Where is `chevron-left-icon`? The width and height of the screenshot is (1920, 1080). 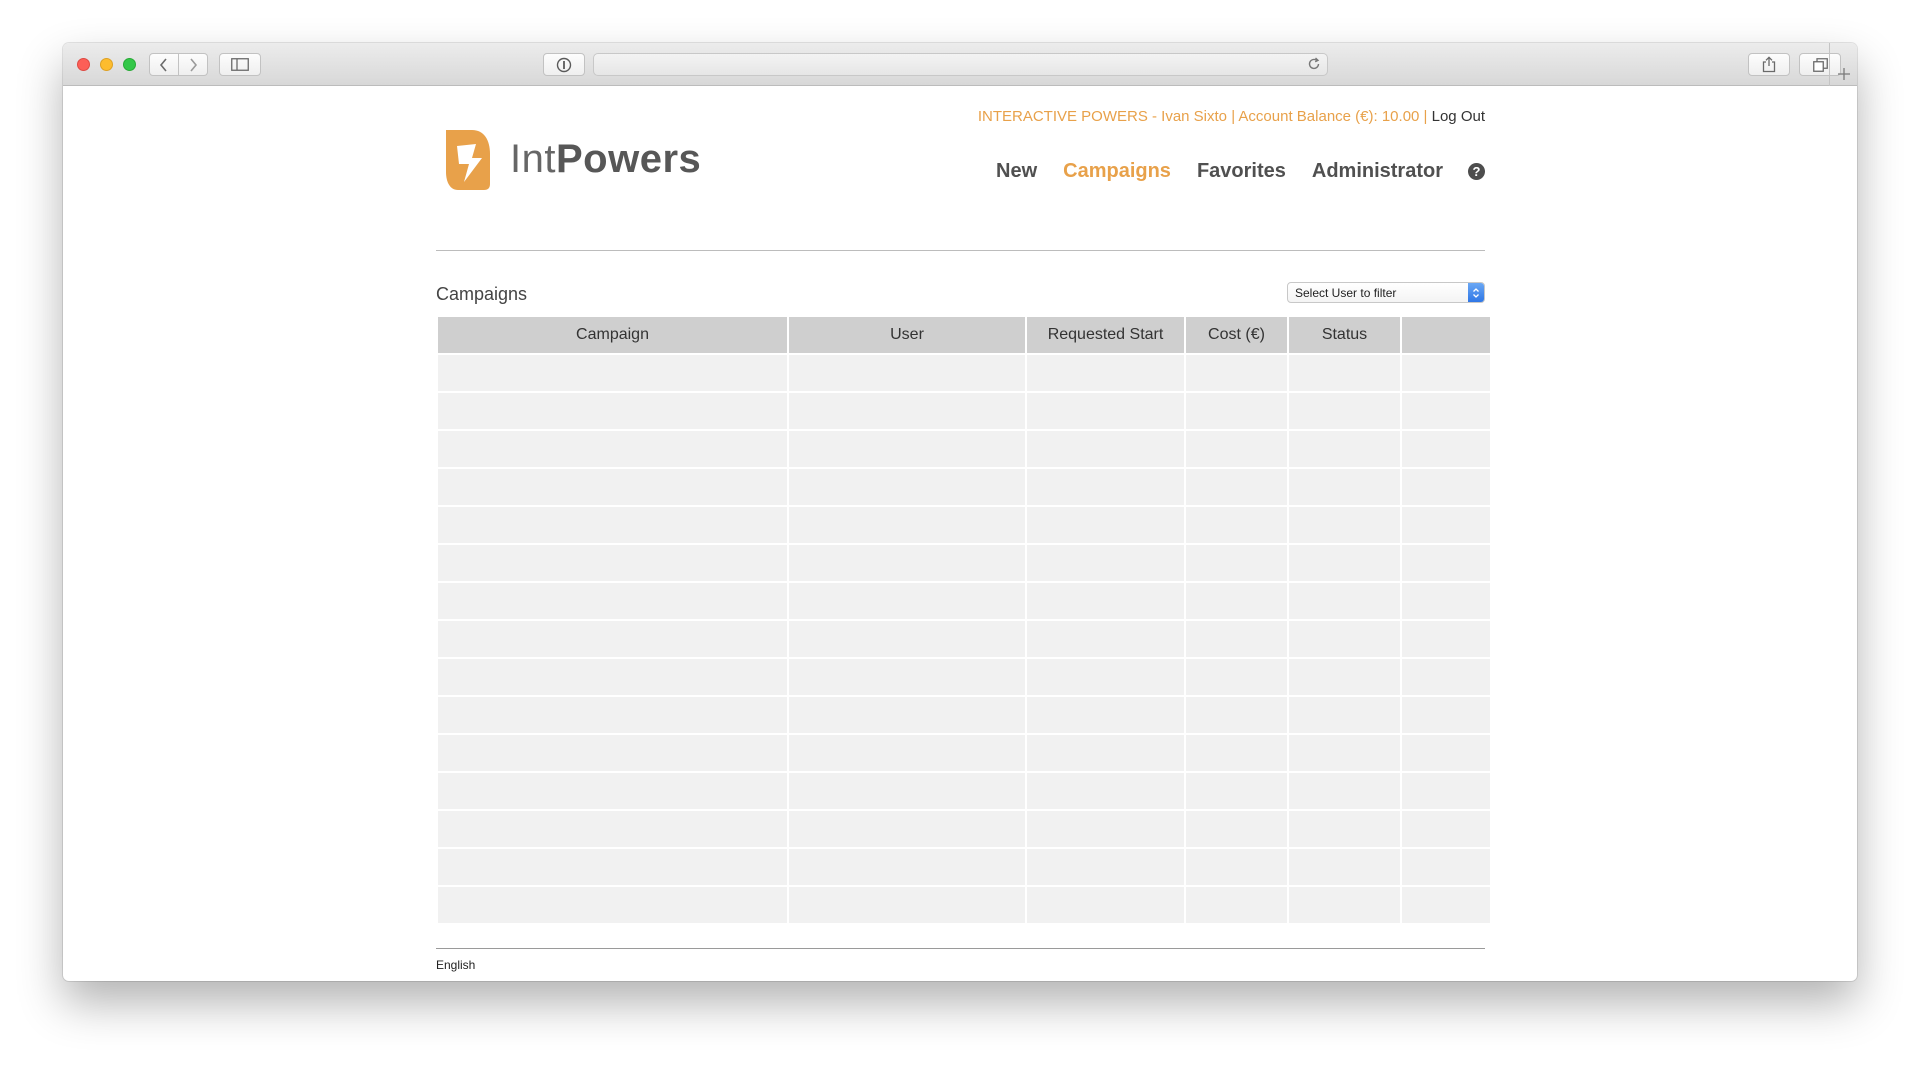 chevron-left-icon is located at coordinates (163, 64).